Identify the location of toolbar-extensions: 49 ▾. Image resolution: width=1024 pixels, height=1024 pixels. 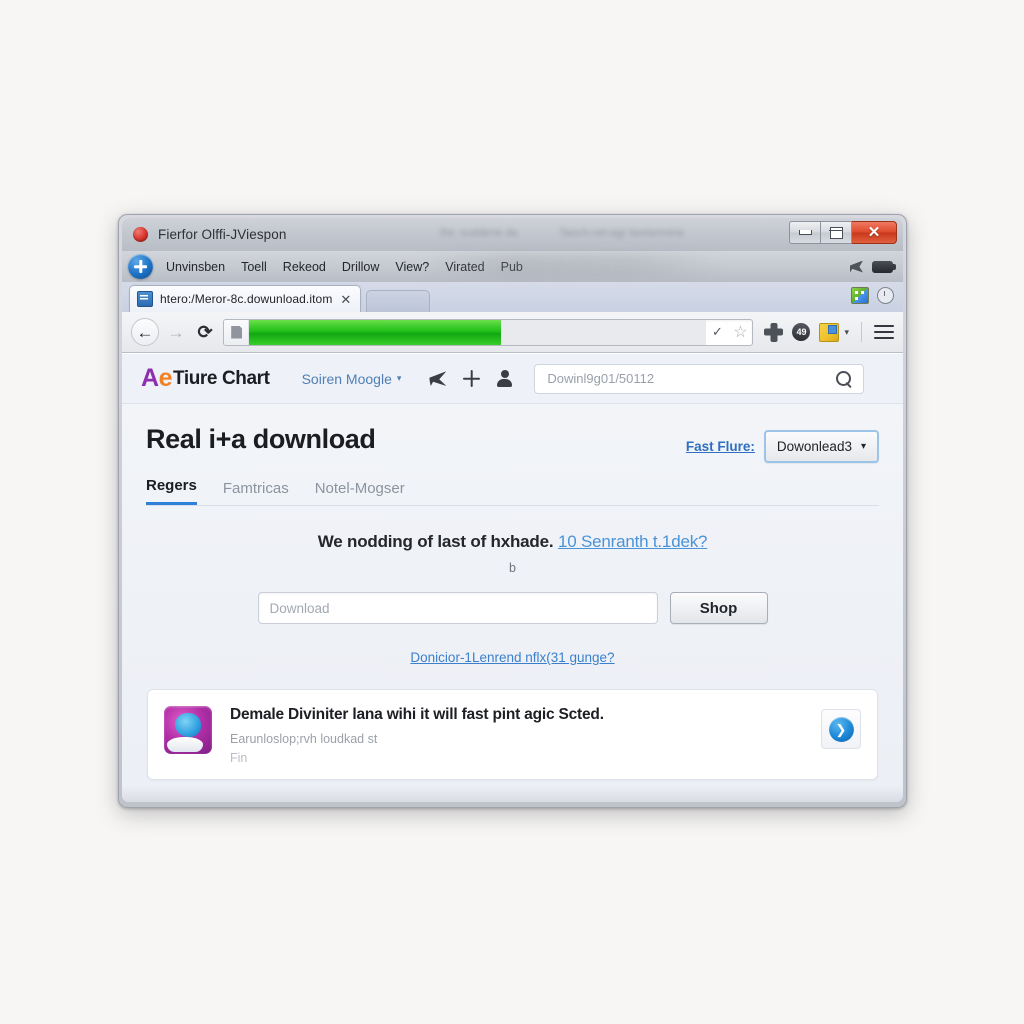
(829, 332).